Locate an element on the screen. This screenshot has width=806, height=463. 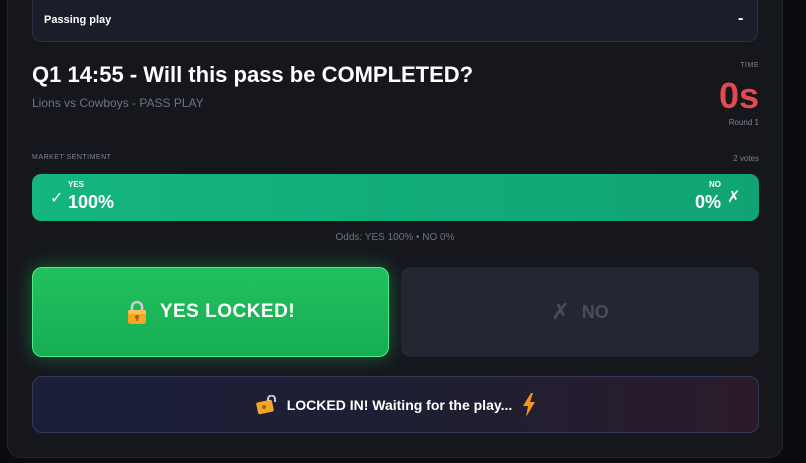
lightning-icon is located at coordinates (529, 404).